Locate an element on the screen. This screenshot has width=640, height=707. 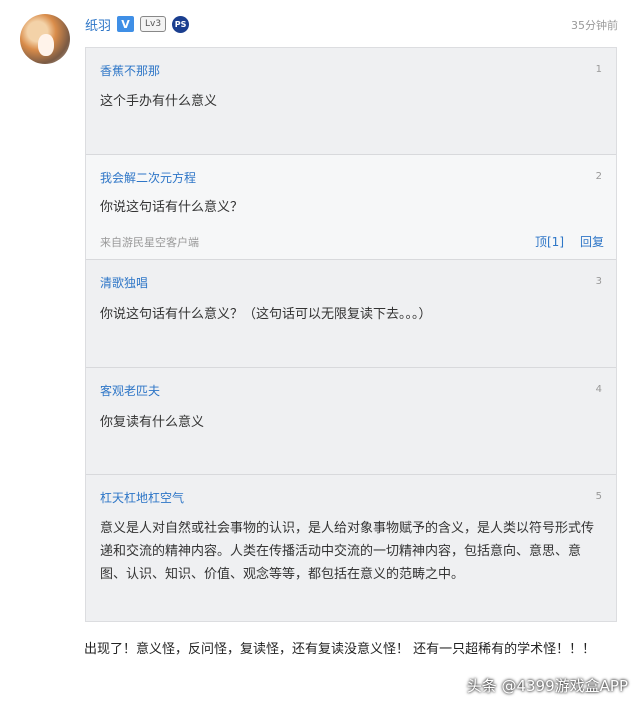
floor-author: 客观老匹夫 is located at coordinates (130, 390).